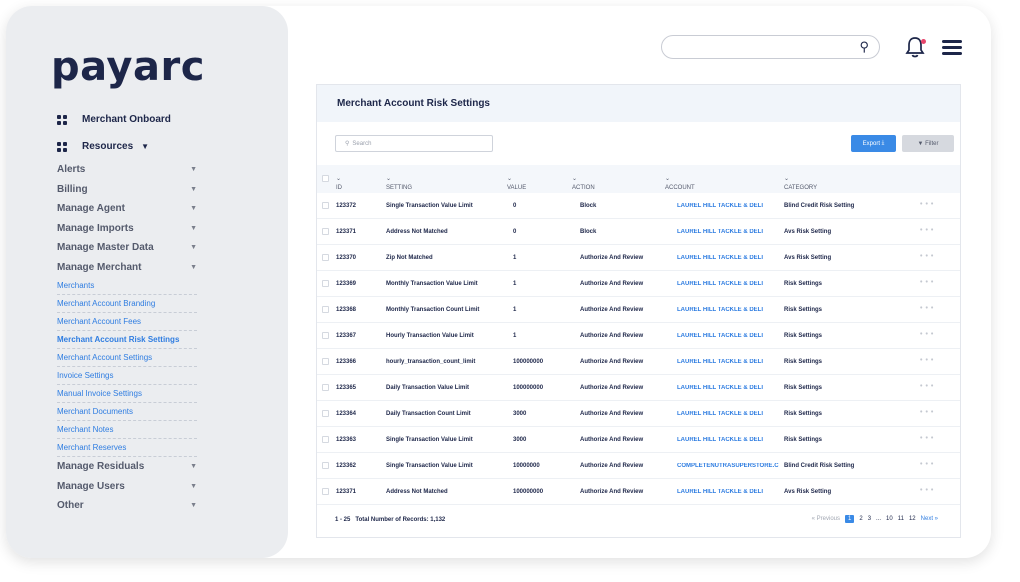  What do you see at coordinates (929, 519) in the screenshot?
I see `next-page-button: Next »` at bounding box center [929, 519].